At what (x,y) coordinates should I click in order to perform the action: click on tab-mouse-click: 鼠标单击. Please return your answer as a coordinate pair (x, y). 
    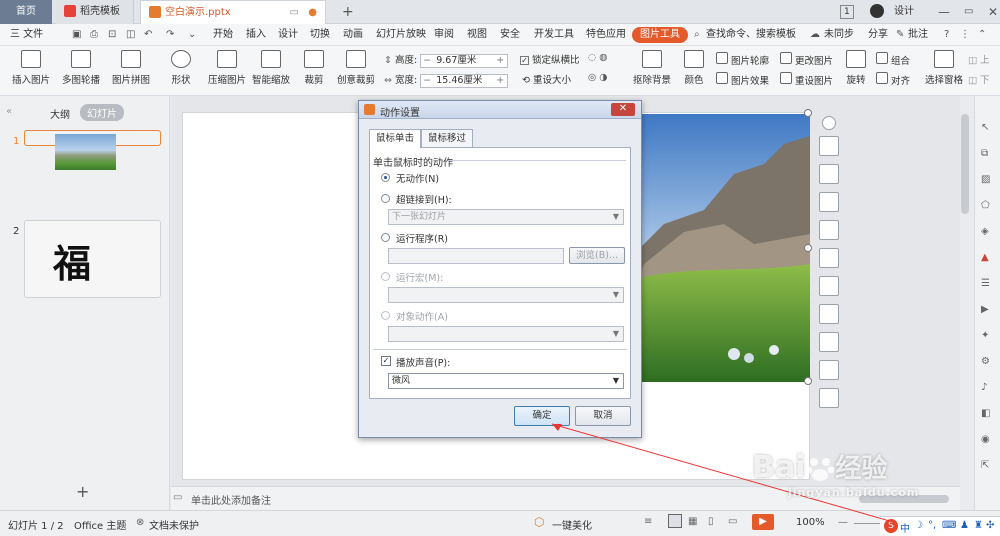
    Looking at the image, I should click on (395, 138).